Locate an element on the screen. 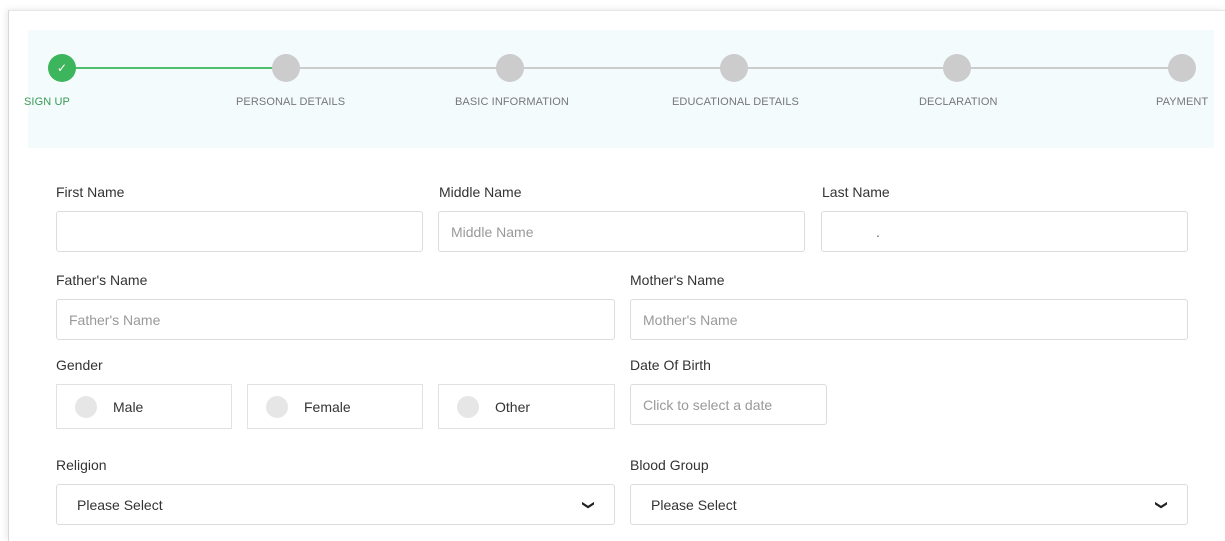 The height and width of the screenshot is (541, 1225). step-payment-dot is located at coordinates (1182, 68).